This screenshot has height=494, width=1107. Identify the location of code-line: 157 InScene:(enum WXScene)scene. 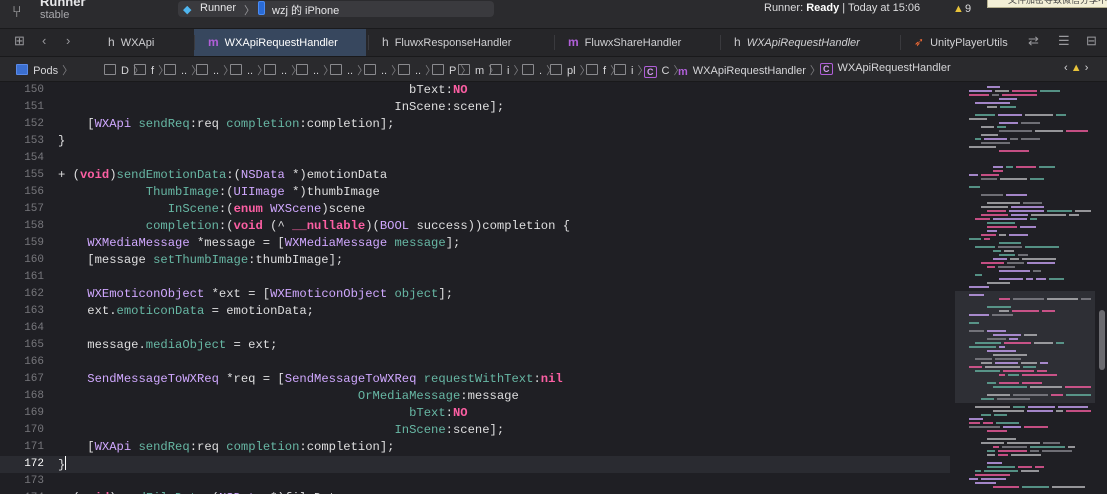
(475, 209).